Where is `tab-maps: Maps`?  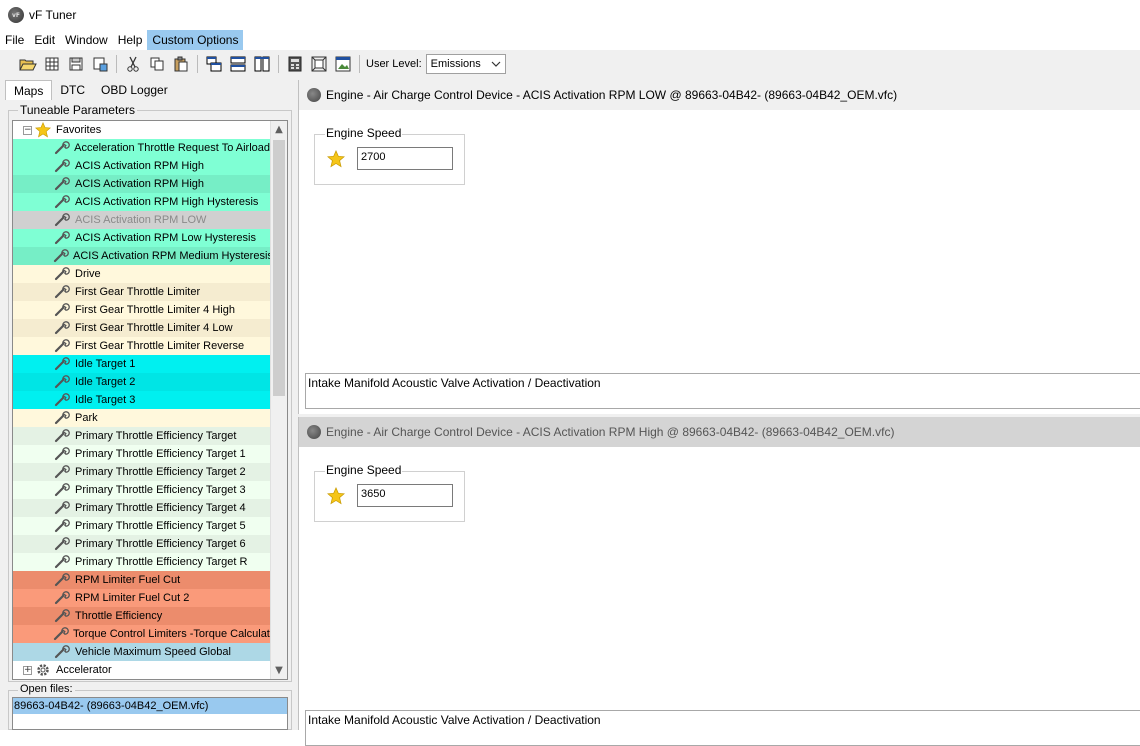
tab-maps: Maps is located at coordinates (29, 90).